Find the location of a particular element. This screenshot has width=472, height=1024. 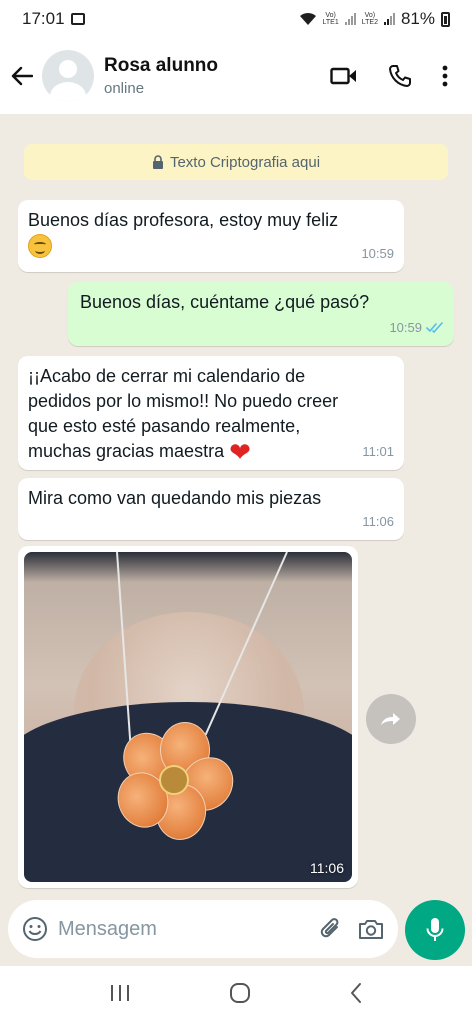

sim1-signal-icon is located at coordinates (350, 19).